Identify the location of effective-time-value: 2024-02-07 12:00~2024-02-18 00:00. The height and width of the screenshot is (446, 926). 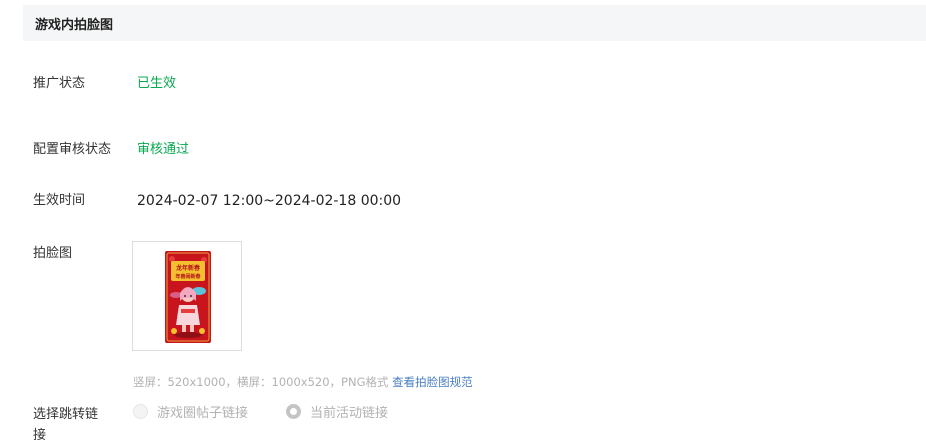
(269, 201).